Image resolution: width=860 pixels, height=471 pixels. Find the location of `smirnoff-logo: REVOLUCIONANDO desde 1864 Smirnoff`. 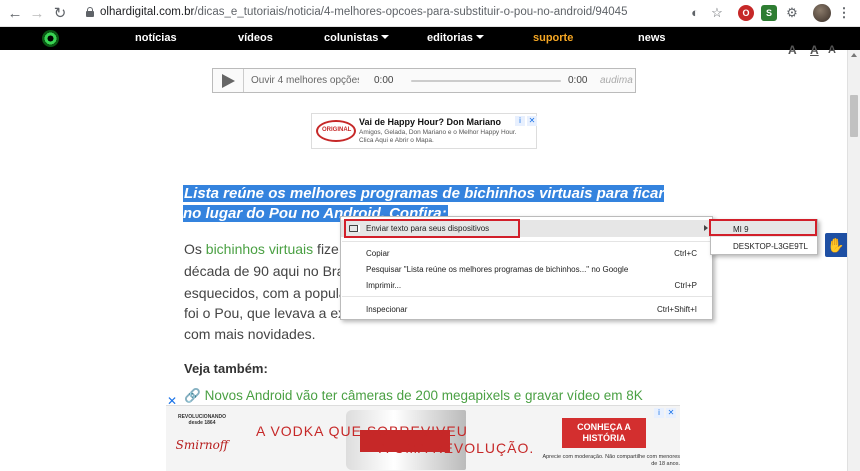

smirnoff-logo: REVOLUCIONANDO desde 1864 Smirnoff is located at coordinates (202, 433).